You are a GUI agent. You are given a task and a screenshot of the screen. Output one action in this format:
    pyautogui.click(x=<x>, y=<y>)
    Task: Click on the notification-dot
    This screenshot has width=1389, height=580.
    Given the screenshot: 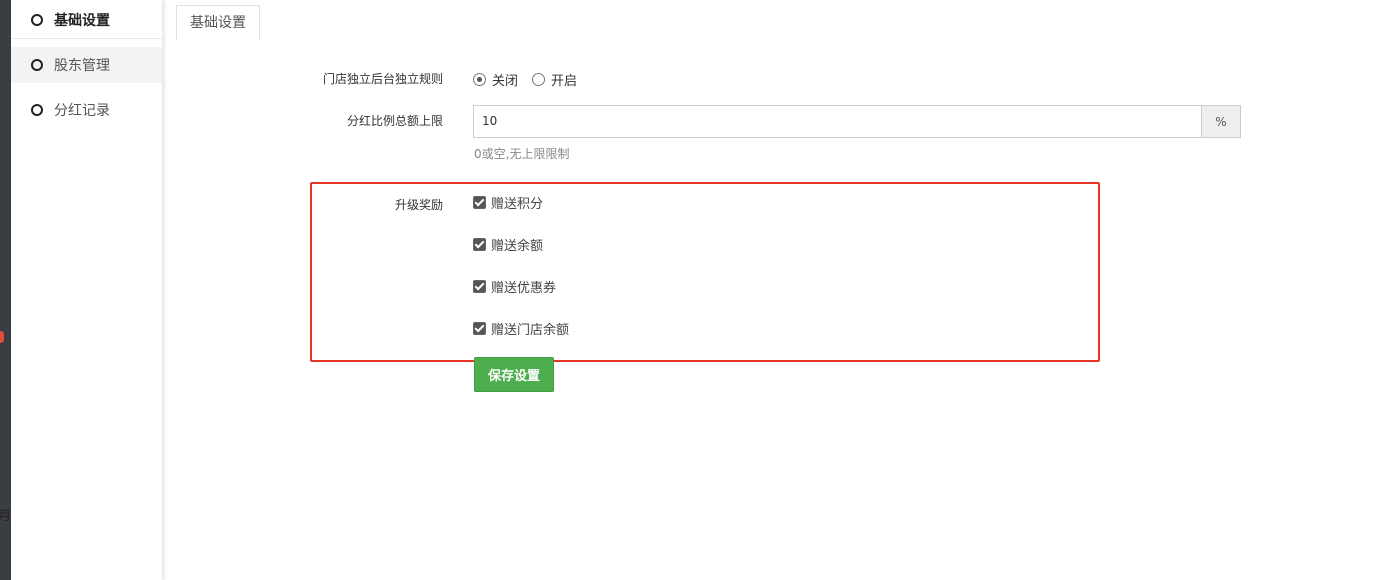 What is the action you would take?
    pyautogui.click(x=2, y=337)
    